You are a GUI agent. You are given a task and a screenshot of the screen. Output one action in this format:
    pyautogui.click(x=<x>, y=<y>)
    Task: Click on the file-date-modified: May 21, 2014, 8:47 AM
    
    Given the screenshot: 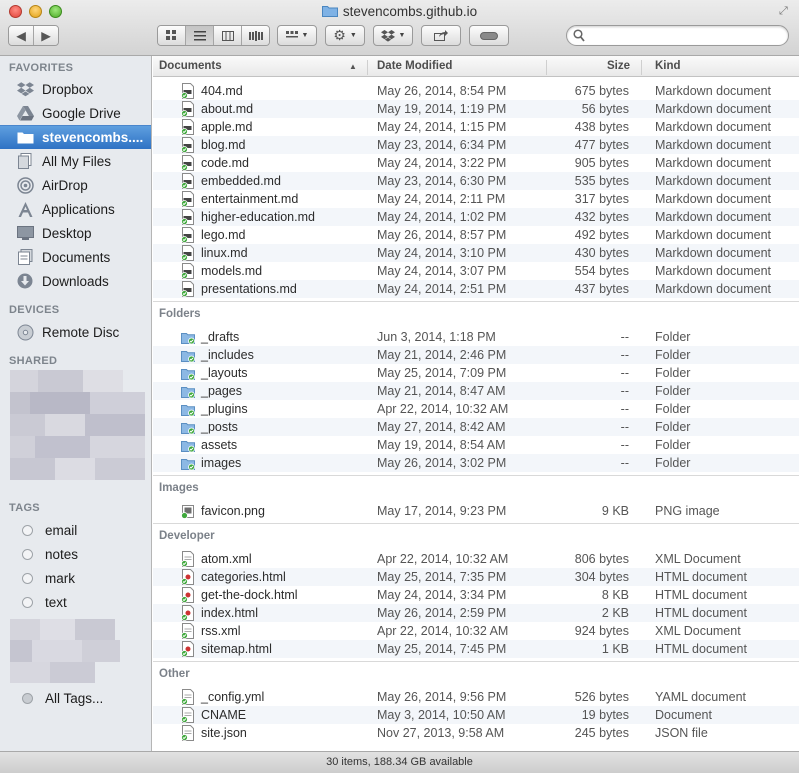 What is the action you would take?
    pyautogui.click(x=441, y=391)
    